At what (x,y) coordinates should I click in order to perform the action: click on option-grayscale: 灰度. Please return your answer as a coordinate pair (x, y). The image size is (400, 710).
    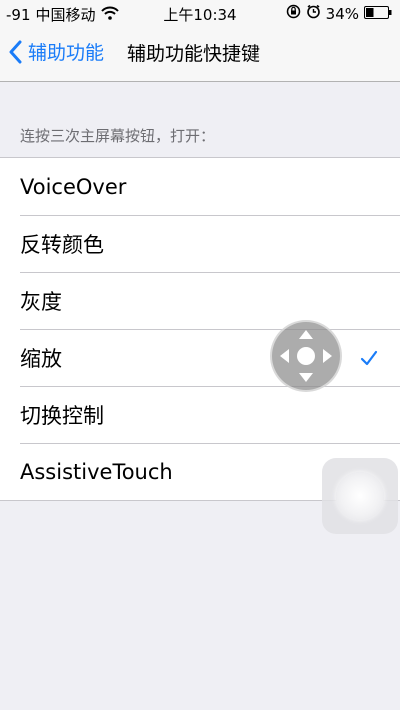
    Looking at the image, I should click on (200, 300).